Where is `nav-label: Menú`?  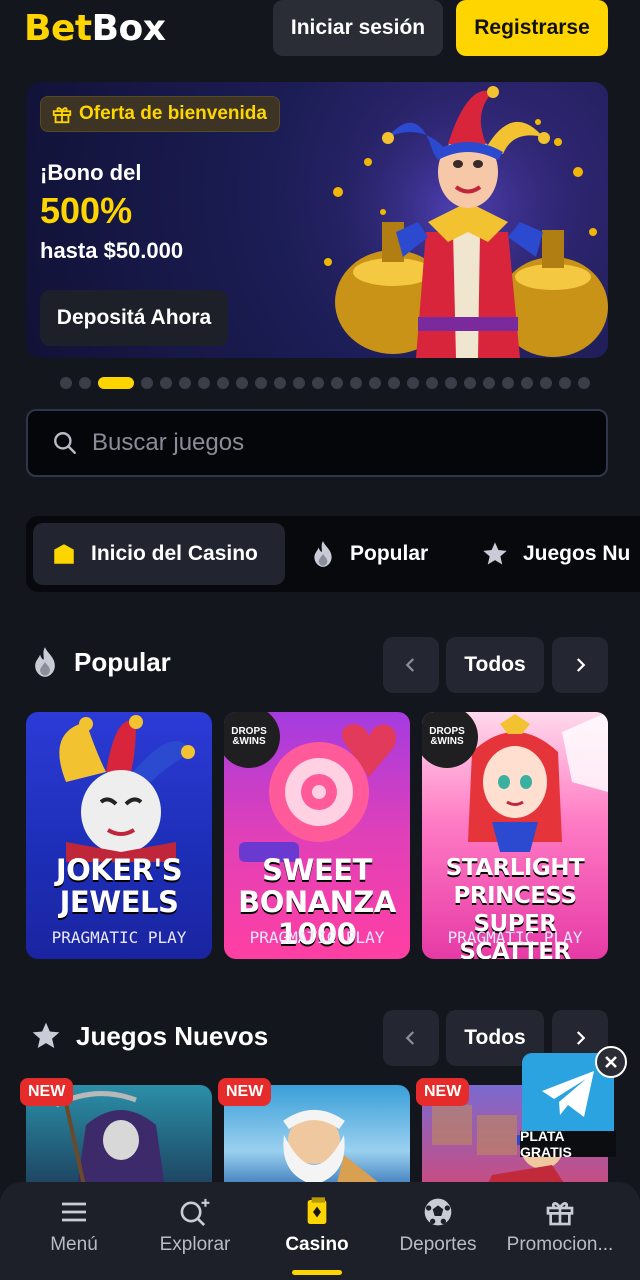 nav-label: Menú is located at coordinates (74, 1244).